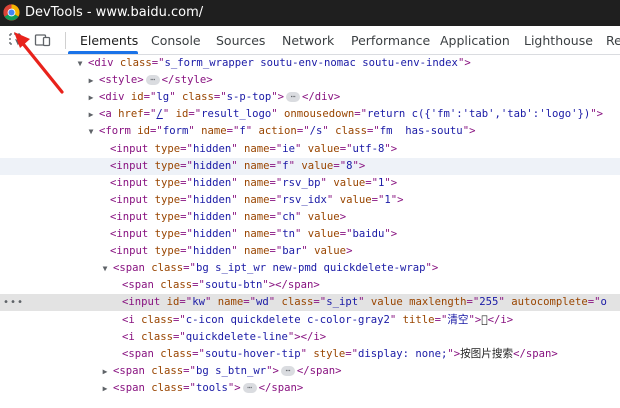  Describe the element at coordinates (558, 40) in the screenshot. I see `tab-lighthouse: Lighthouse` at that location.